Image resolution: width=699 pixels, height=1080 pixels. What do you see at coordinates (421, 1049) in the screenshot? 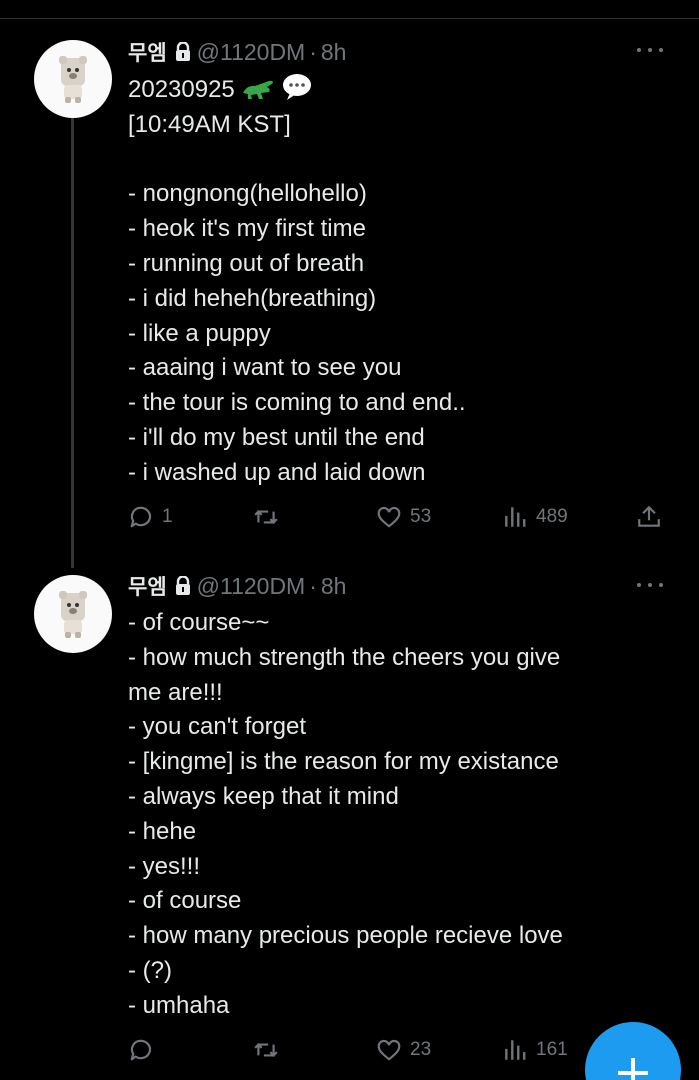
I see `like-count: 23` at bounding box center [421, 1049].